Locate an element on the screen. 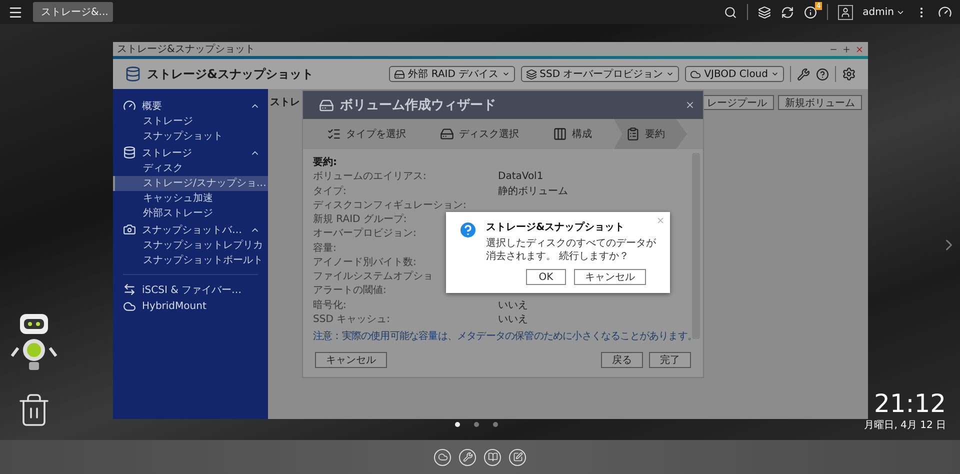  back-button: 戻る is located at coordinates (622, 360).